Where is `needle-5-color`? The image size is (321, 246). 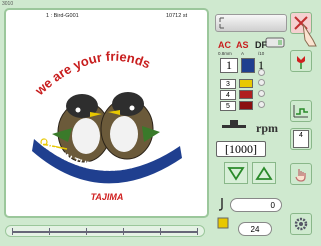 needle-5-color is located at coordinates (246, 105).